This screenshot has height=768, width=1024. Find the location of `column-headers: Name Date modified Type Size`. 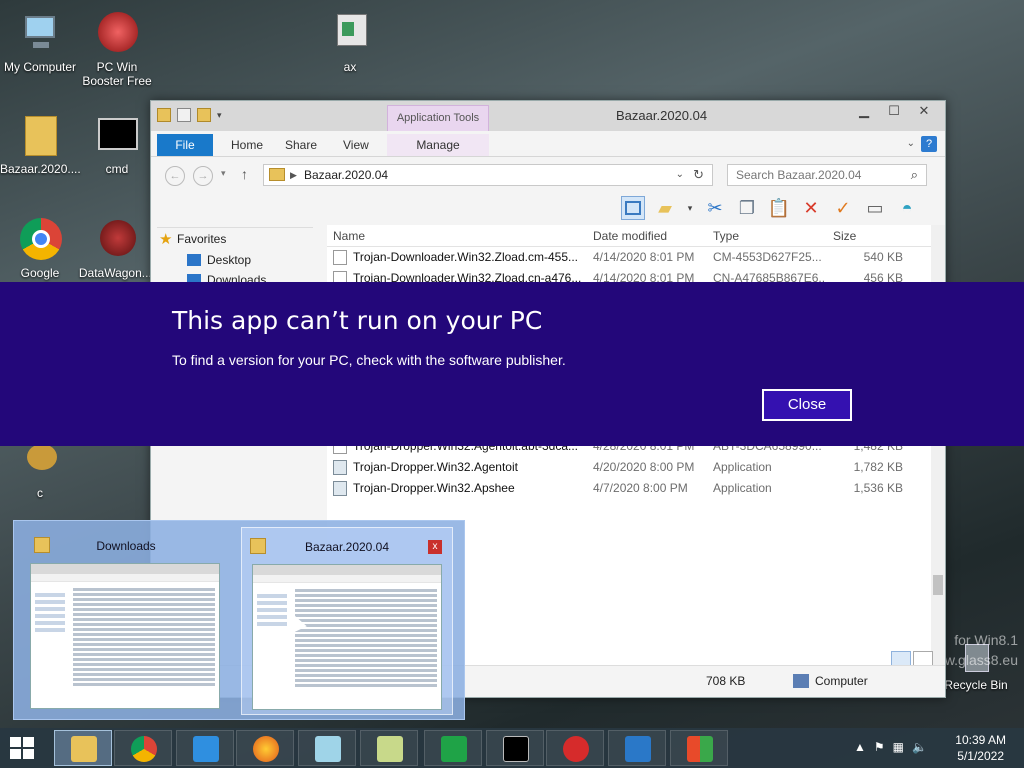

column-headers: Name Date modified Type Size is located at coordinates (629, 236).